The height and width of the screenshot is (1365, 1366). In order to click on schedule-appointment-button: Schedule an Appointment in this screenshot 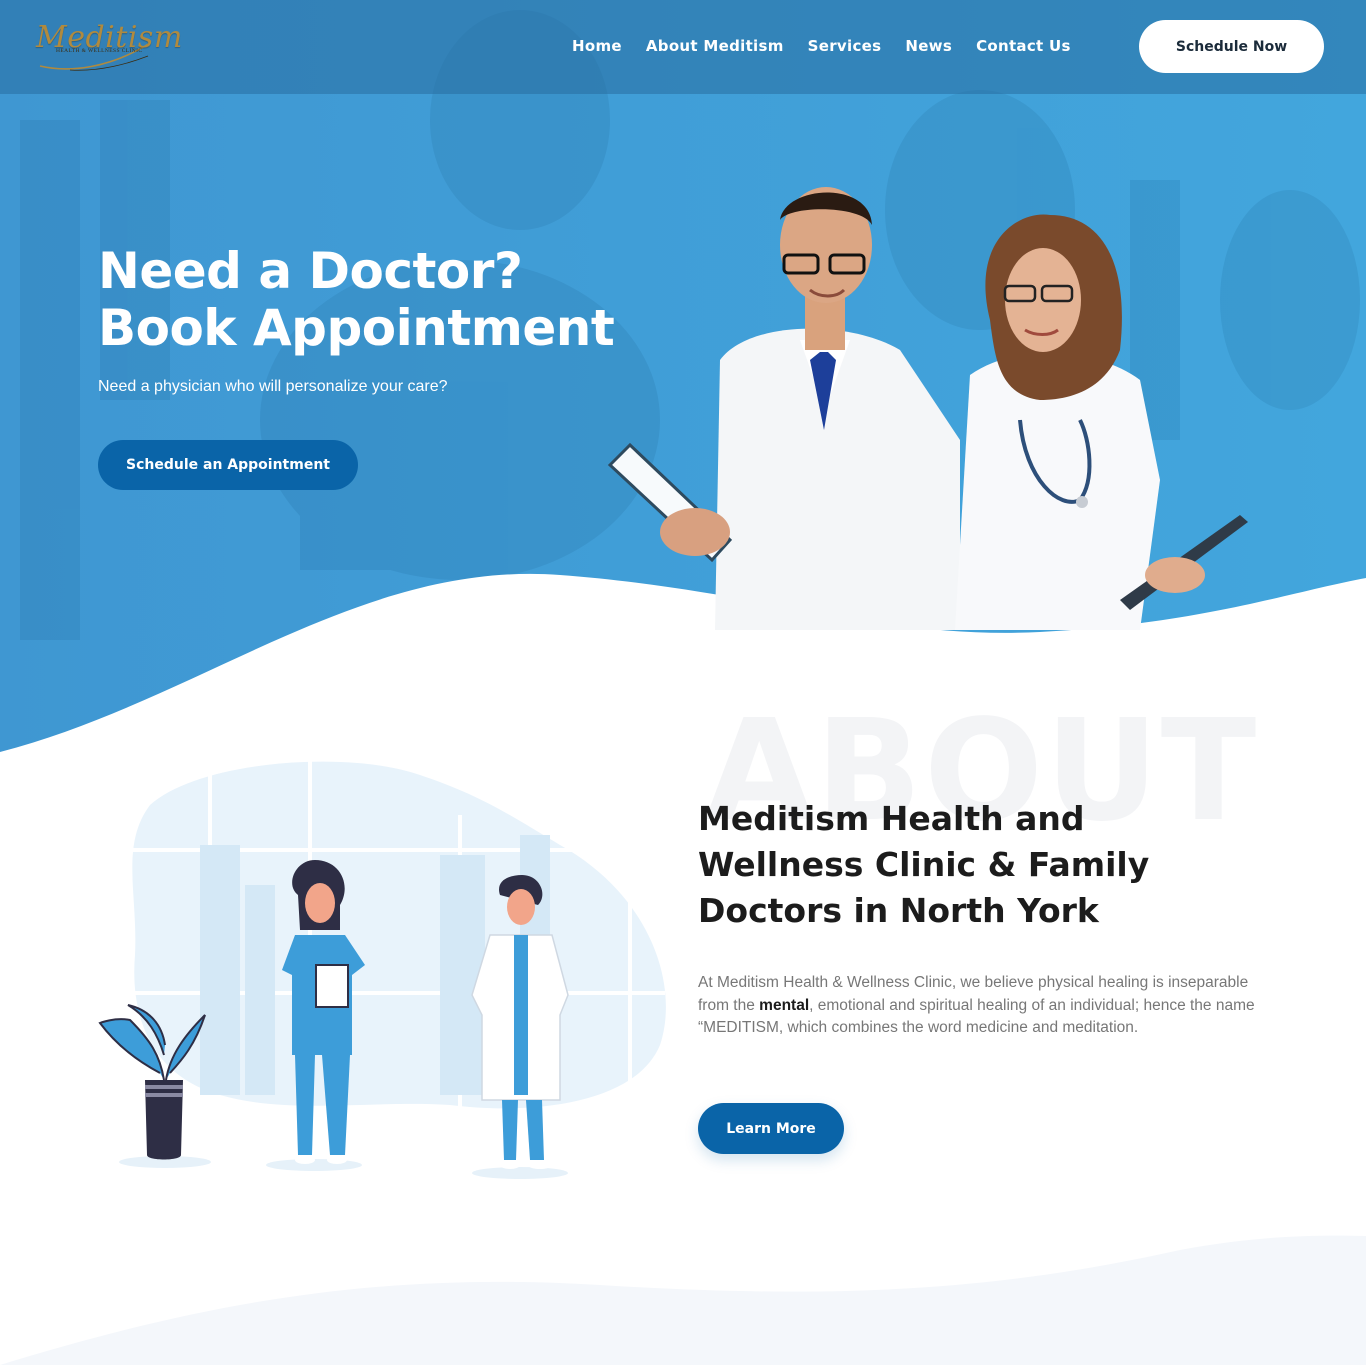, I will do `click(228, 465)`.